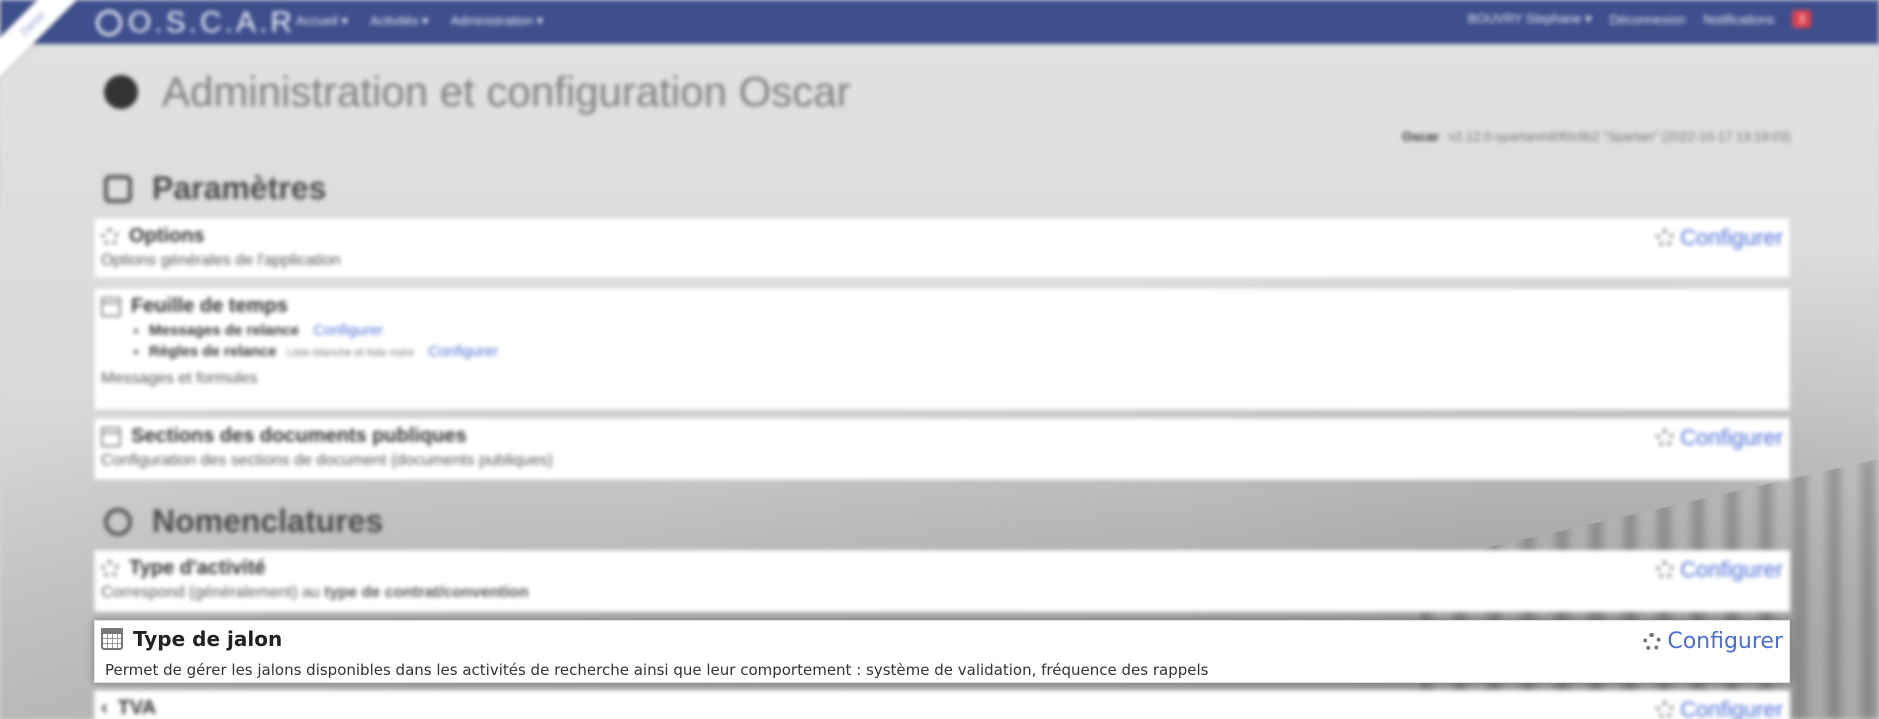 This screenshot has width=1879, height=719. Describe the element at coordinates (1420, 136) in the screenshot. I see `version-name: Oscar` at that location.